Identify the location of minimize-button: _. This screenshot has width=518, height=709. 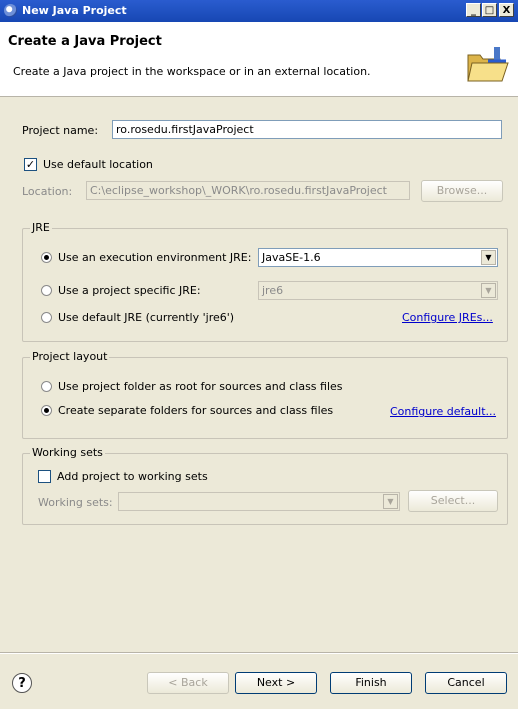
(473, 10).